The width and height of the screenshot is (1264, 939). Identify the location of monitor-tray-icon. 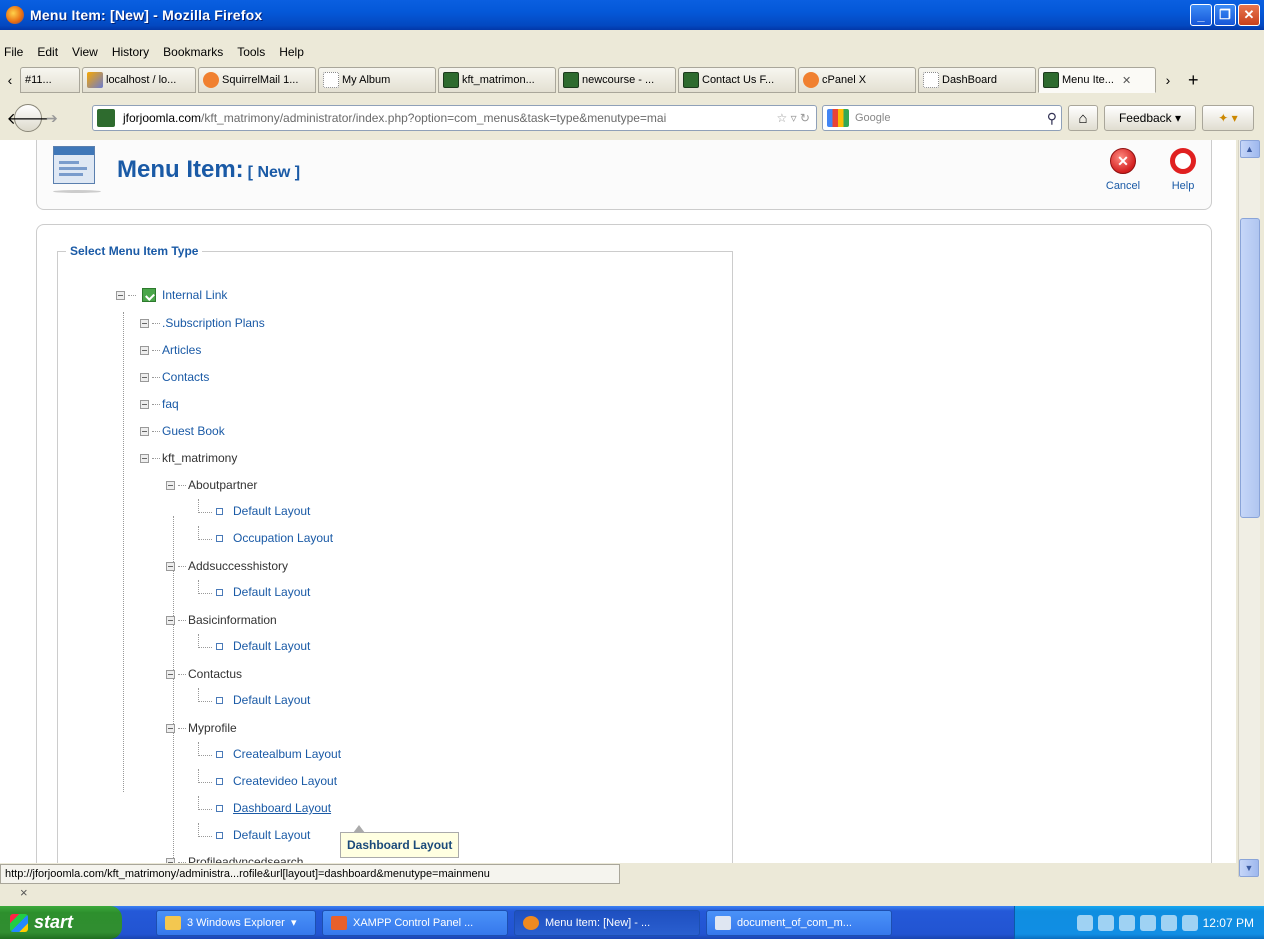
(1168, 922).